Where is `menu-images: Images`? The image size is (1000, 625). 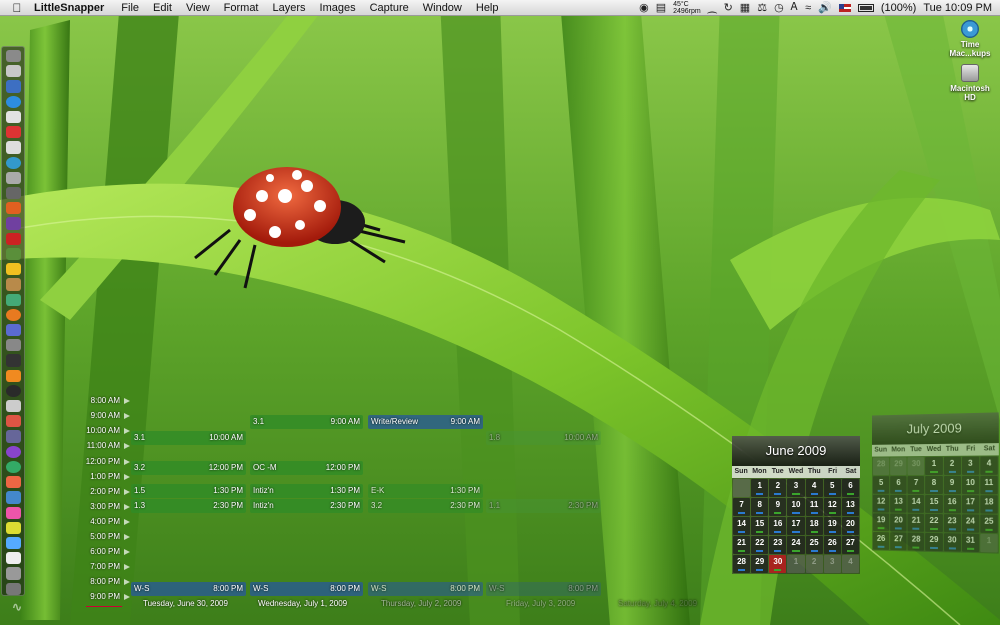 menu-images: Images is located at coordinates (338, 8).